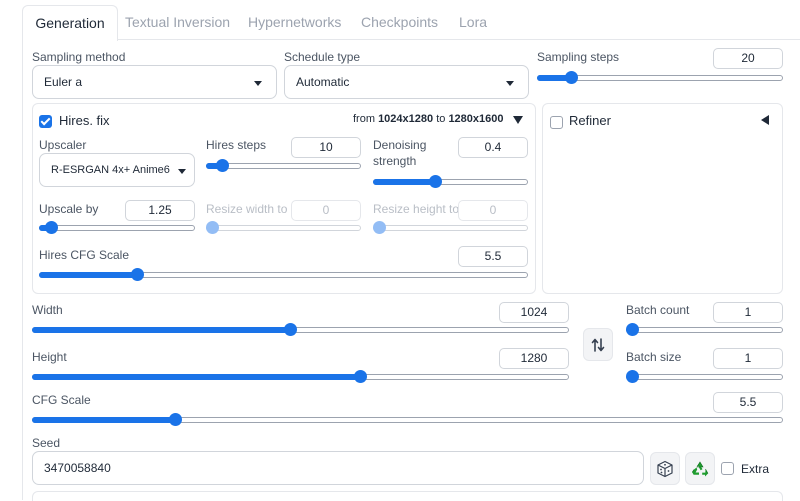 The height and width of the screenshot is (501, 800). Describe the element at coordinates (748, 312) in the screenshot. I see `batch-count-input: 1` at that location.